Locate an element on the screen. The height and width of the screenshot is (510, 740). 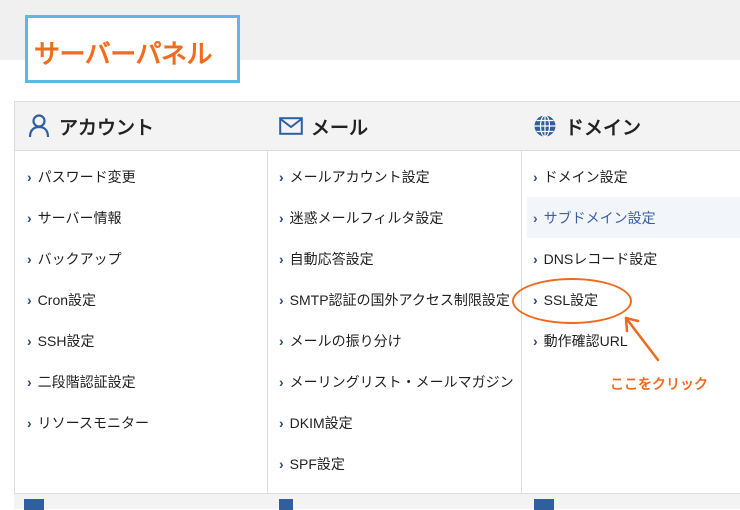
mail-icon is located at coordinates (291, 126).